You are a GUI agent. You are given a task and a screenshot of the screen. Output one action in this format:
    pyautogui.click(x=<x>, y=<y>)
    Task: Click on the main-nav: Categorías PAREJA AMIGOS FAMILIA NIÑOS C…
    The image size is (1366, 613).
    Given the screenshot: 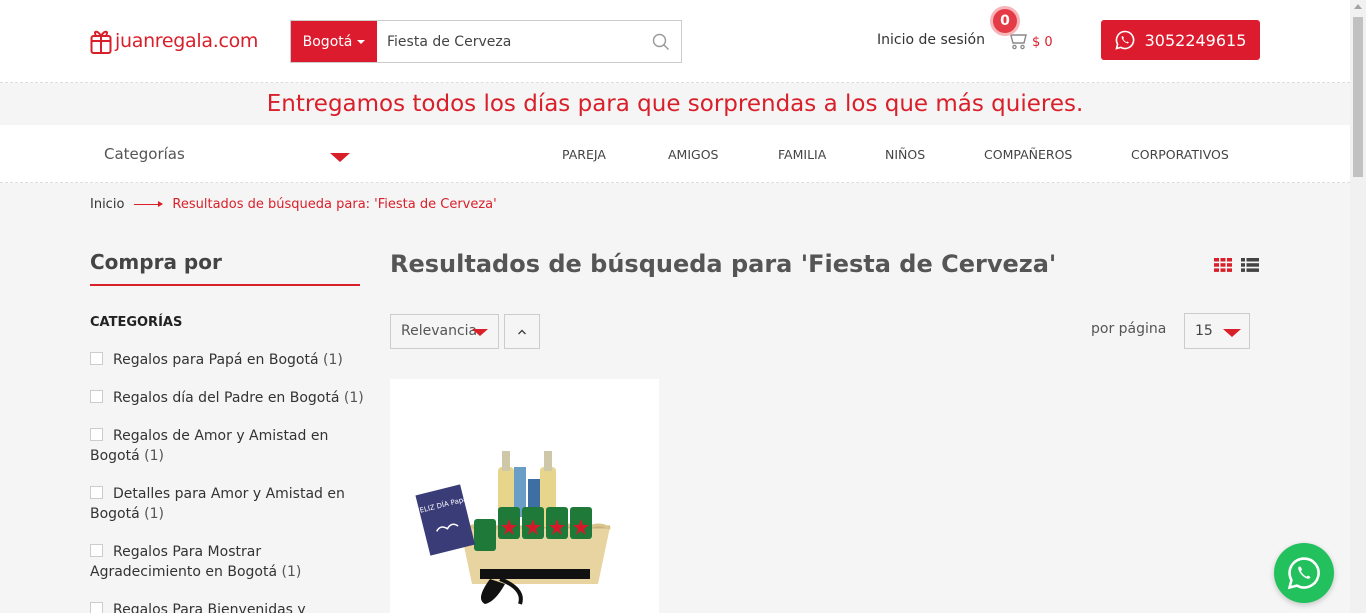 What is the action you would take?
    pyautogui.click(x=675, y=154)
    